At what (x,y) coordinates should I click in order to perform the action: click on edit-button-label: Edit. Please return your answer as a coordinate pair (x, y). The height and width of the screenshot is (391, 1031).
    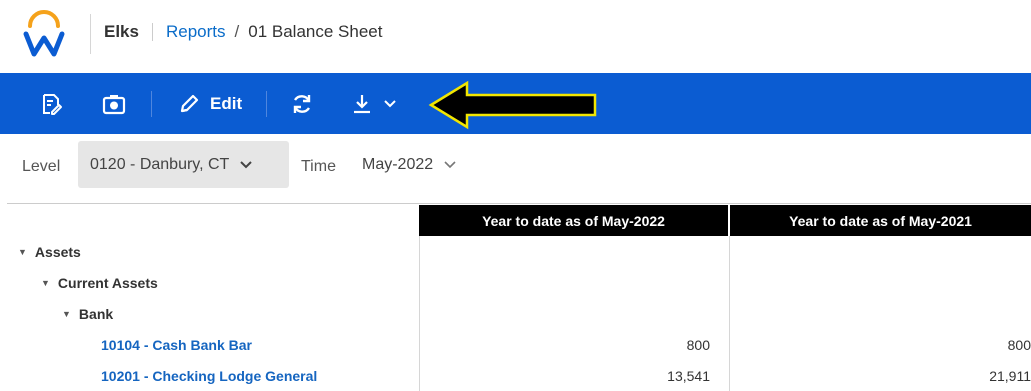
    Looking at the image, I should click on (226, 103).